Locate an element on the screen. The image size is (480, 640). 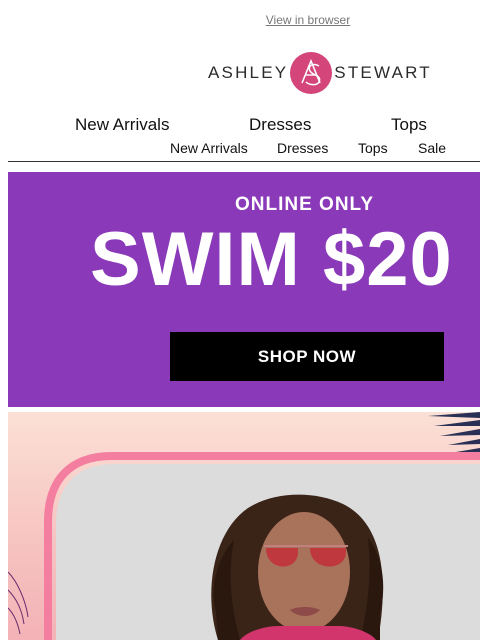
secondary-nav: New Arrivals Dresses Tops Sale is located at coordinates (240, 149).